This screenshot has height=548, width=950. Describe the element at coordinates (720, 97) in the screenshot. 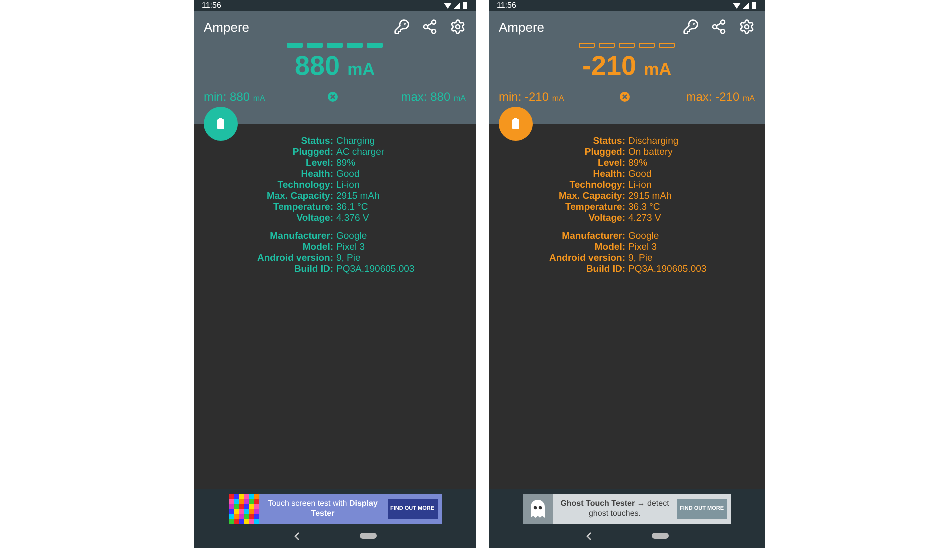

I see `max-reading: max: -210 mA` at that location.